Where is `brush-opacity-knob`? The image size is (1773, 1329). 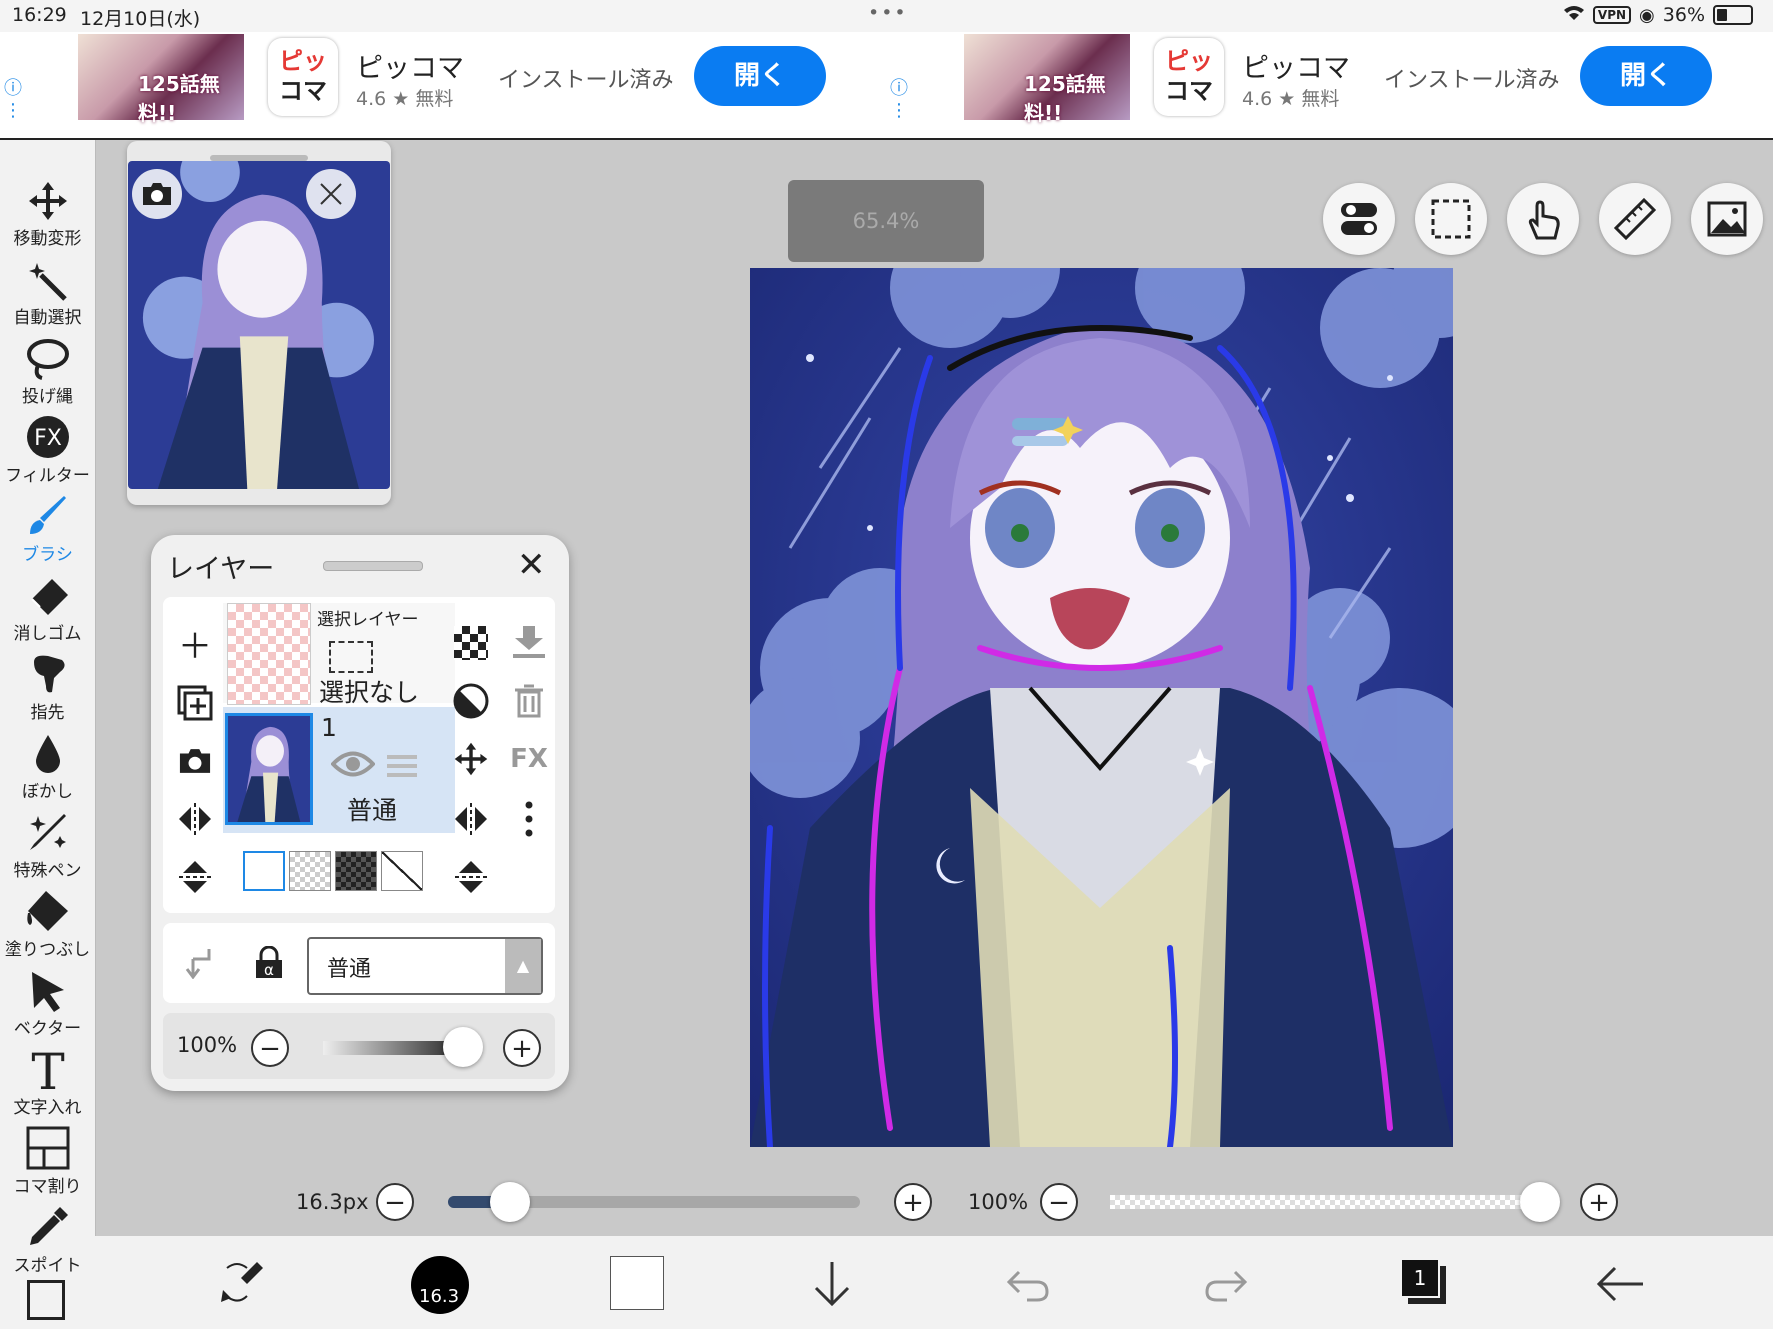 brush-opacity-knob is located at coordinates (1540, 1202).